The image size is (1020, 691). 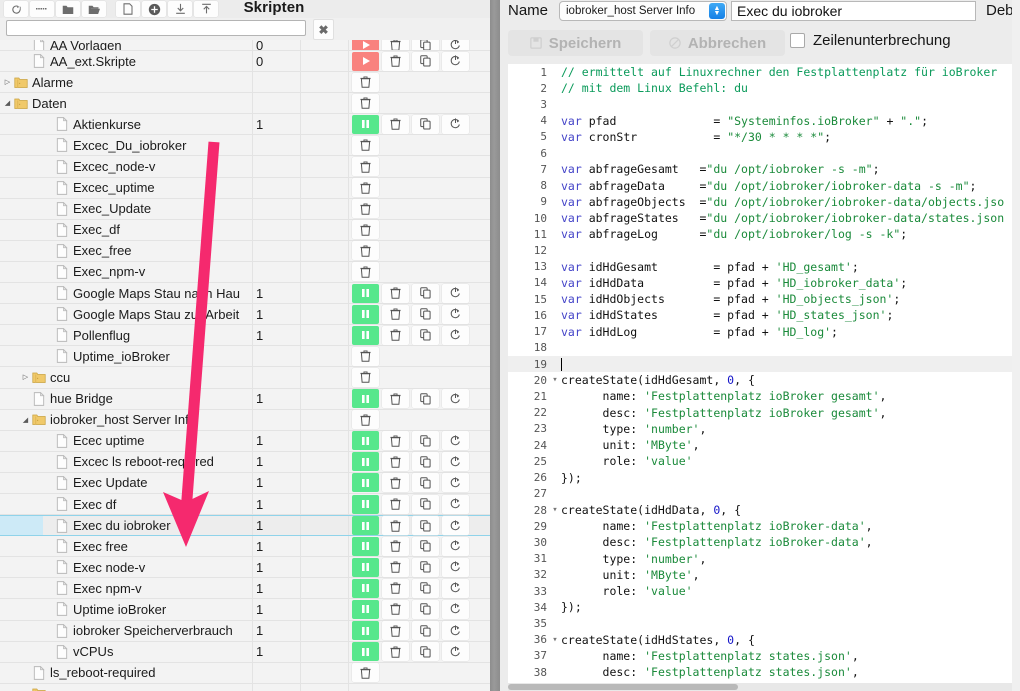 What do you see at coordinates (7, 103) in the screenshot?
I see `chevron-down-icon: ◢` at bounding box center [7, 103].